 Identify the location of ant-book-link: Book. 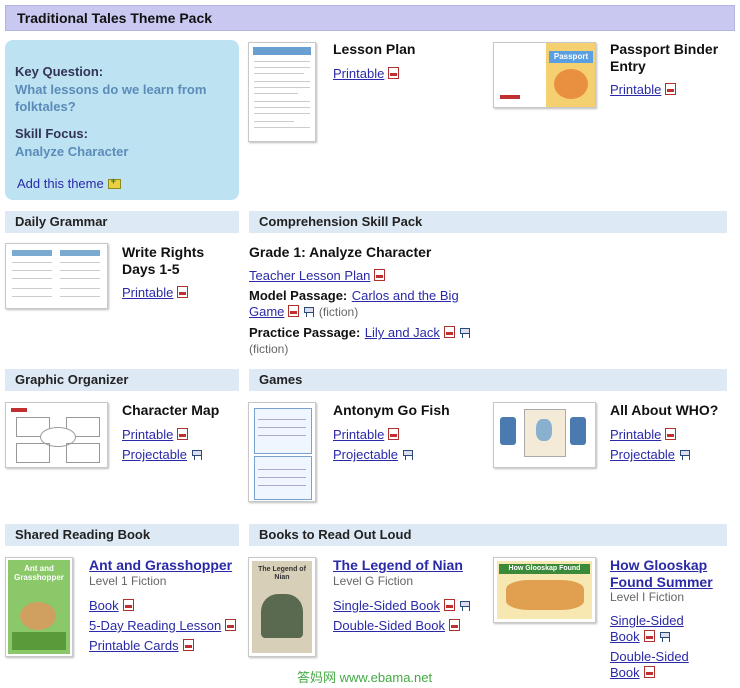
(104, 605).